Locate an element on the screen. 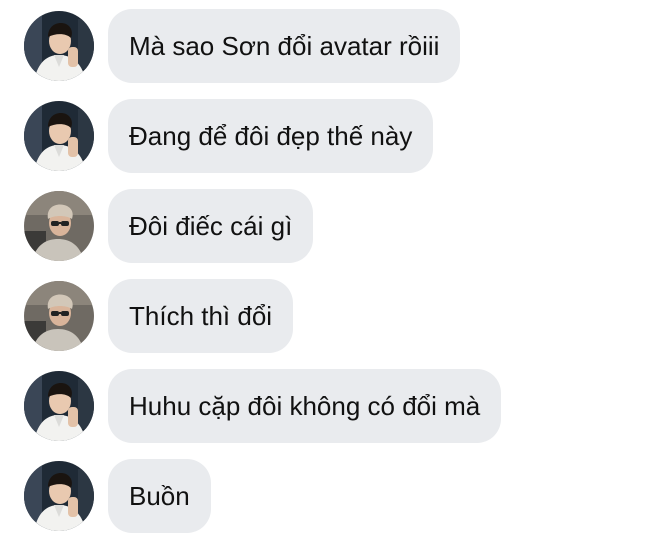  message-bubble: Mà sao Sơn đổi avatar rồiii is located at coordinates (284, 46).